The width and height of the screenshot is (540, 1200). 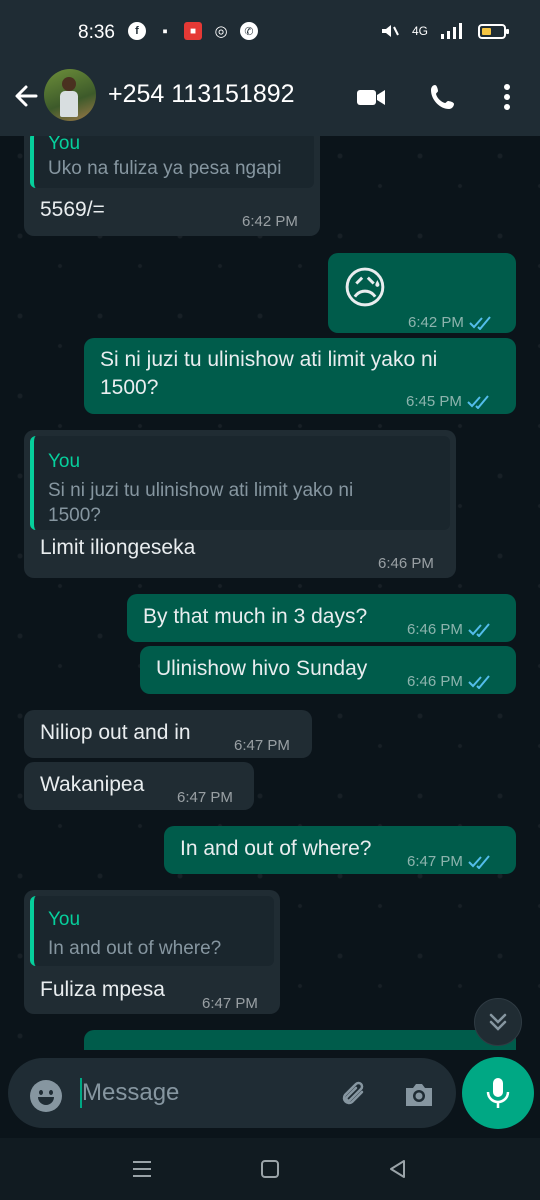 I want to click on facebook-icon: f, so click(x=137, y=31).